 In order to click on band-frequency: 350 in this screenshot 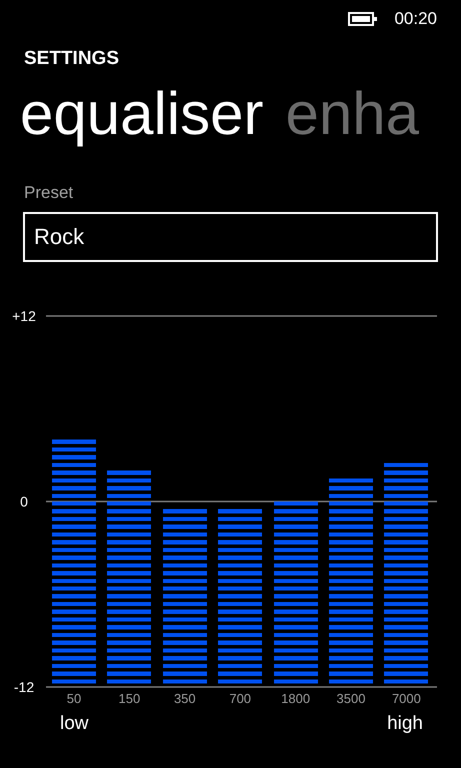, I will do `click(185, 698)`.